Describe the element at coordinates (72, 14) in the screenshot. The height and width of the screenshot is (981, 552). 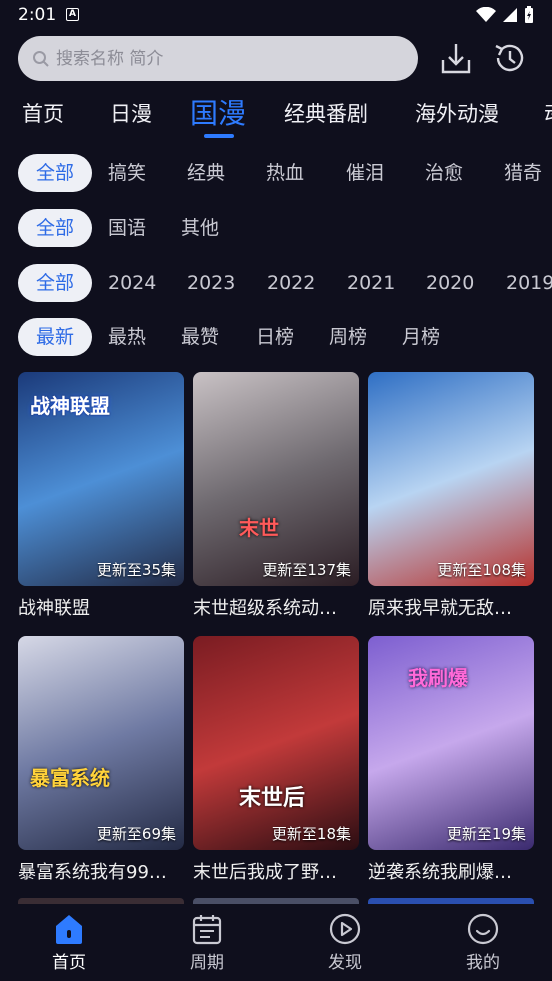
I see `notification-icon: A` at that location.